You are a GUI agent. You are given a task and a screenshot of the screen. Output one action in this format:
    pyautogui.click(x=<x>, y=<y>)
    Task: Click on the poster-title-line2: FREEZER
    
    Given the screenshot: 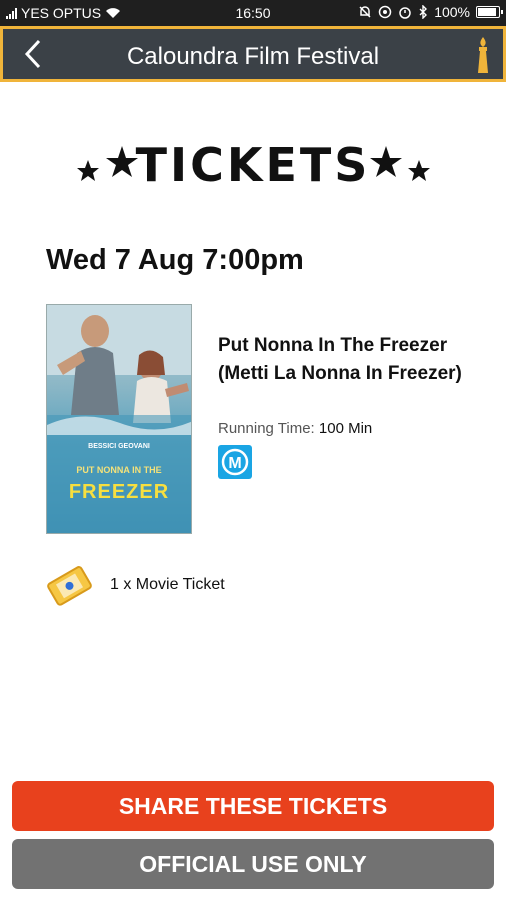 What is the action you would take?
    pyautogui.click(x=119, y=492)
    